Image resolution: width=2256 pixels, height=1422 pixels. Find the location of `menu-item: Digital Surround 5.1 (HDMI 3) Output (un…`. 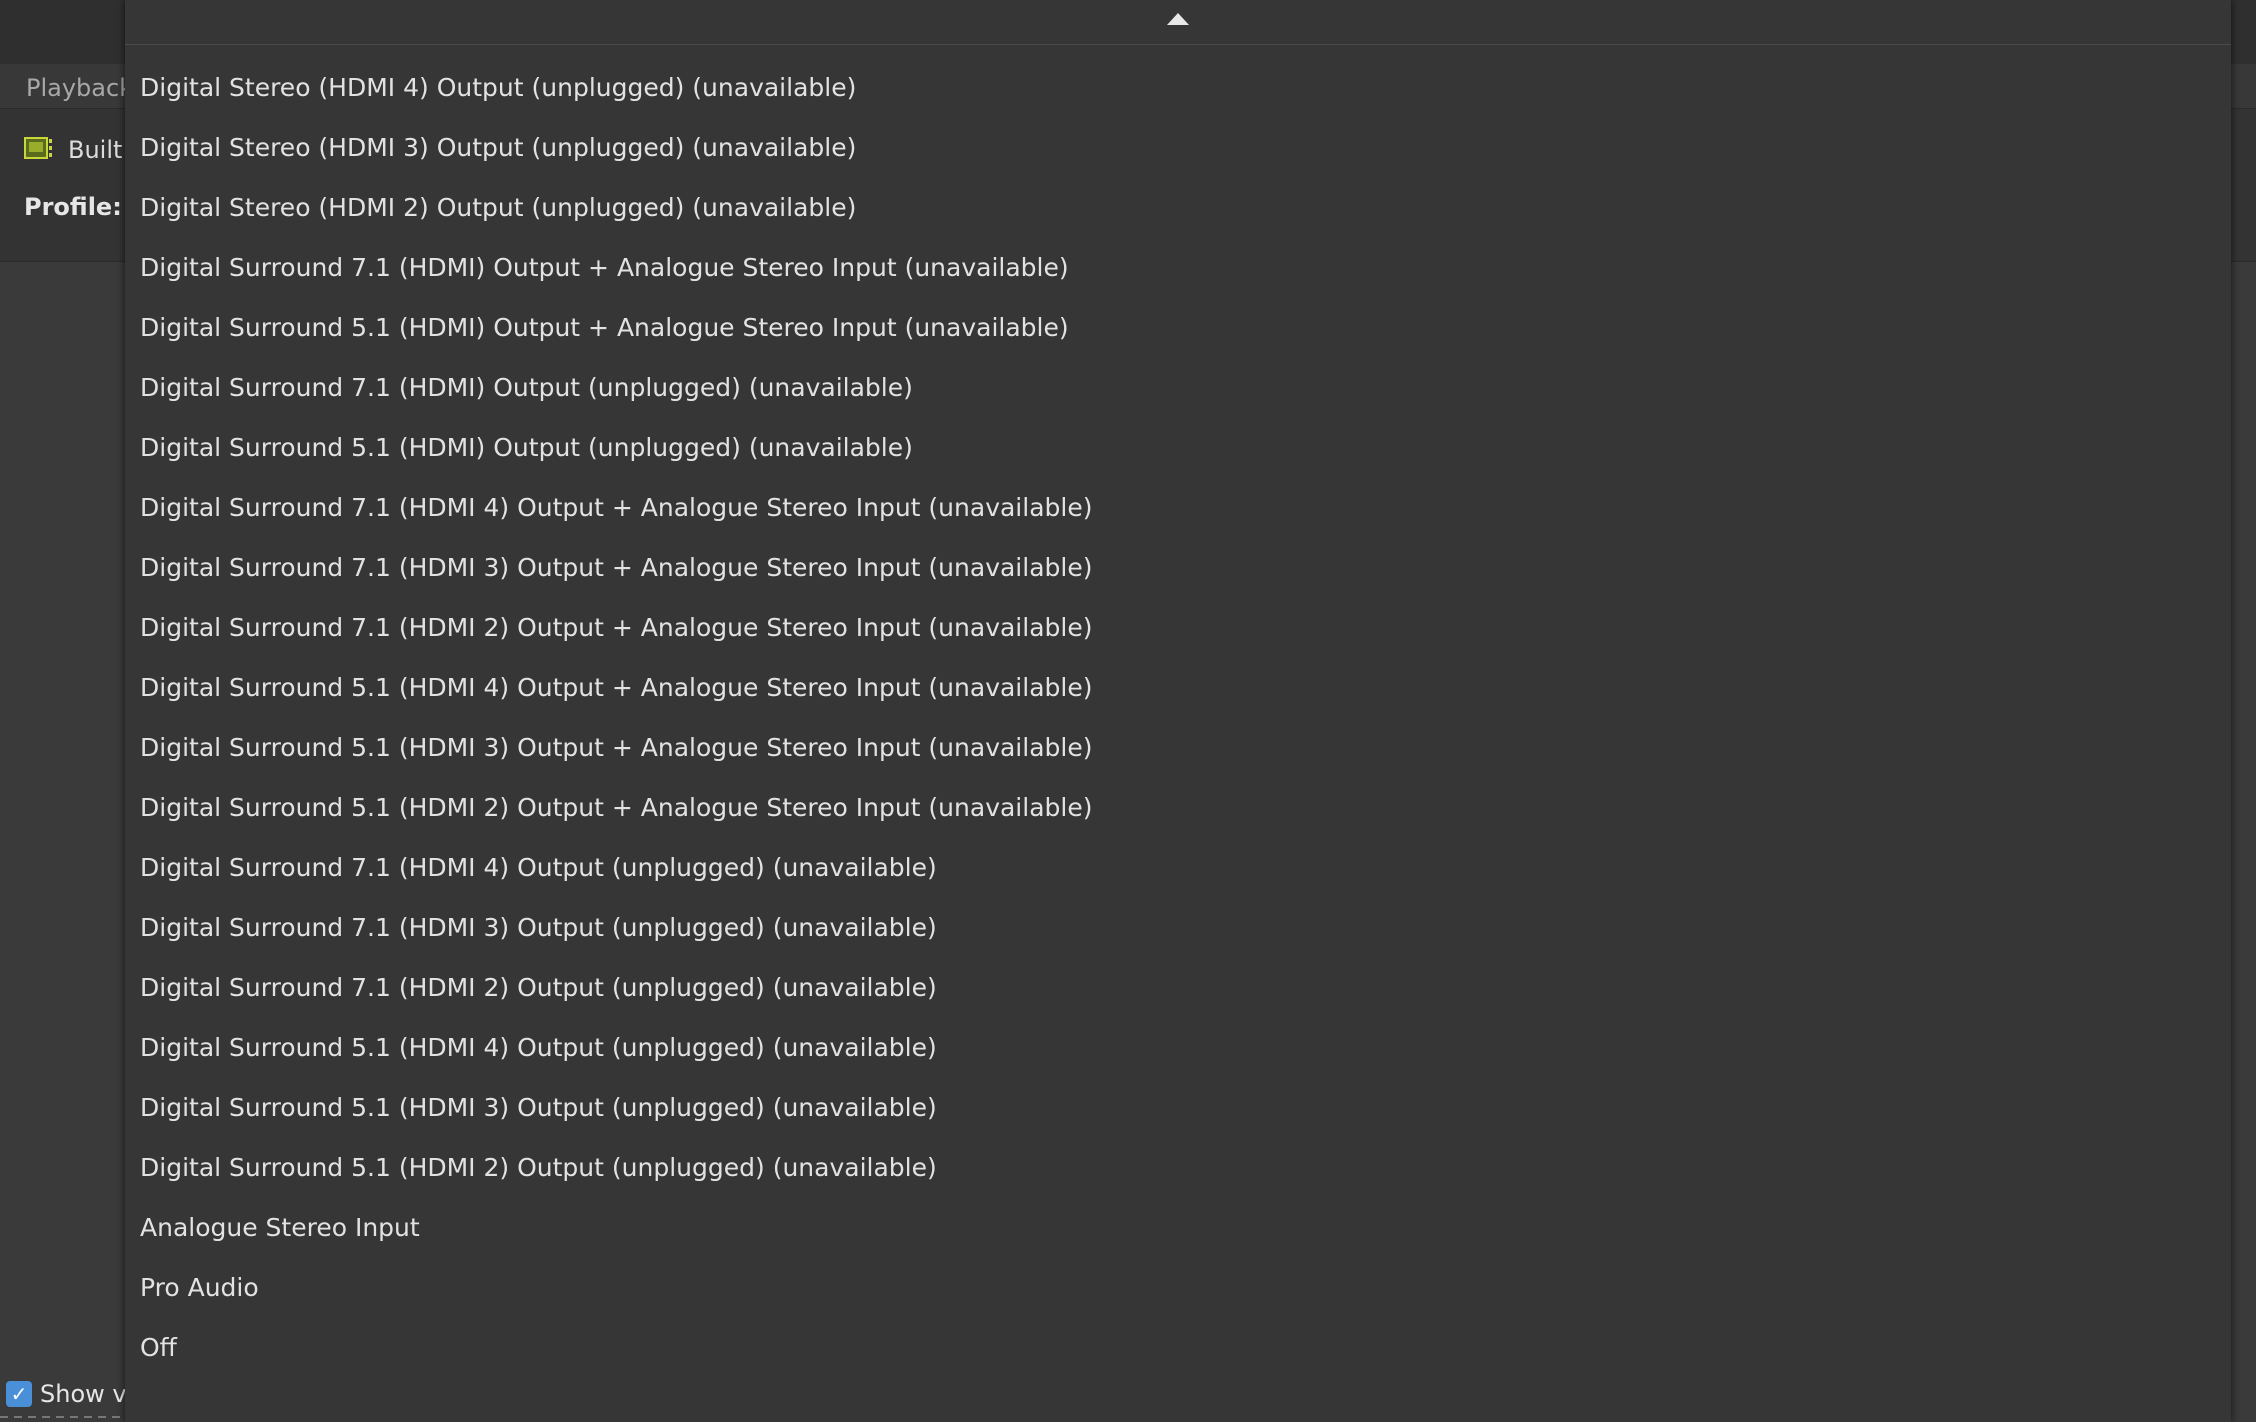

menu-item: Digital Surround 5.1 (HDMI 3) Output (un… is located at coordinates (1178, 1108).